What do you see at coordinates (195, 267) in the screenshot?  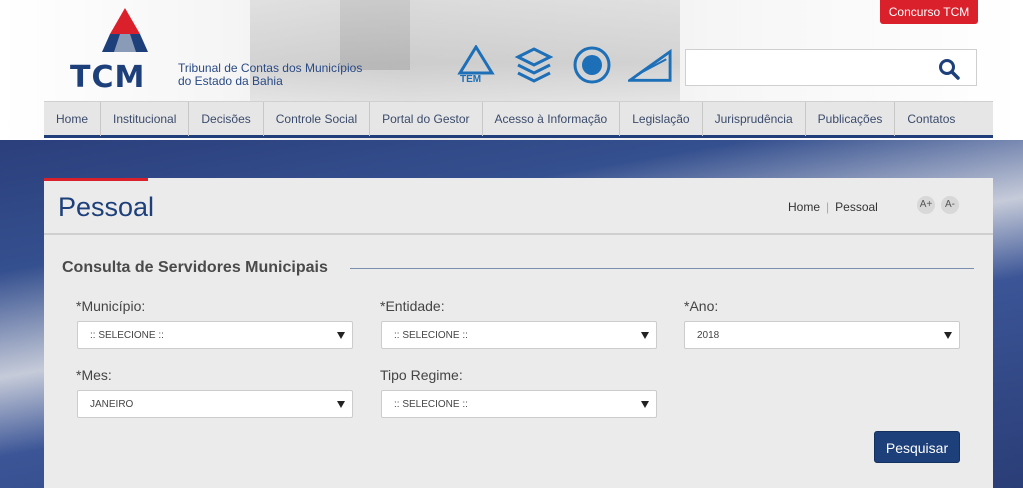 I see `section-title: Consulta de Servidores Municipais` at bounding box center [195, 267].